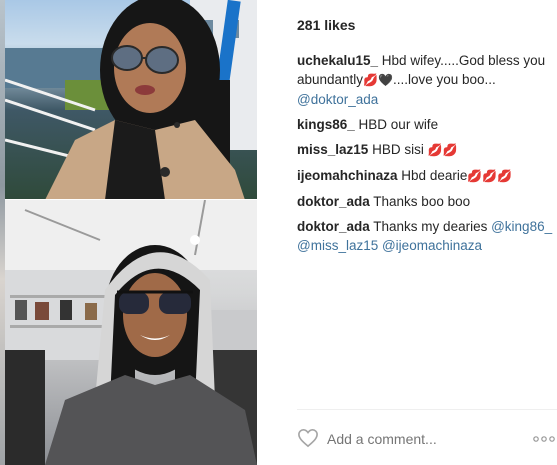  What do you see at coordinates (544, 439) in the screenshot?
I see `more-options-icon` at bounding box center [544, 439].